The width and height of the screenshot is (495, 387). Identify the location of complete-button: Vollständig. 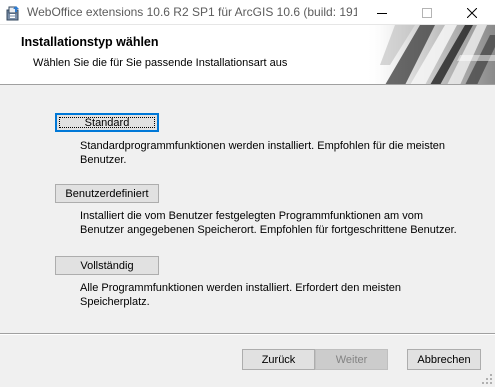
(107, 265).